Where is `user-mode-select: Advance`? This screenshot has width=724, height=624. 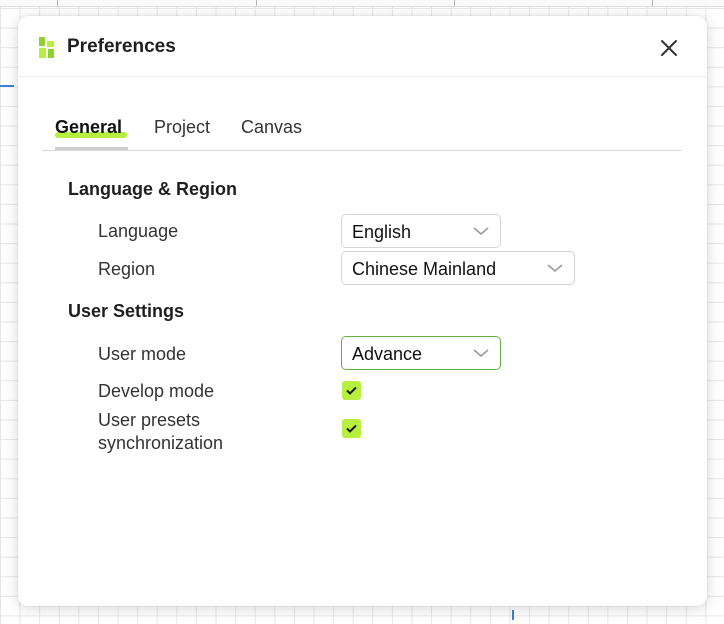 user-mode-select: Advance is located at coordinates (421, 353).